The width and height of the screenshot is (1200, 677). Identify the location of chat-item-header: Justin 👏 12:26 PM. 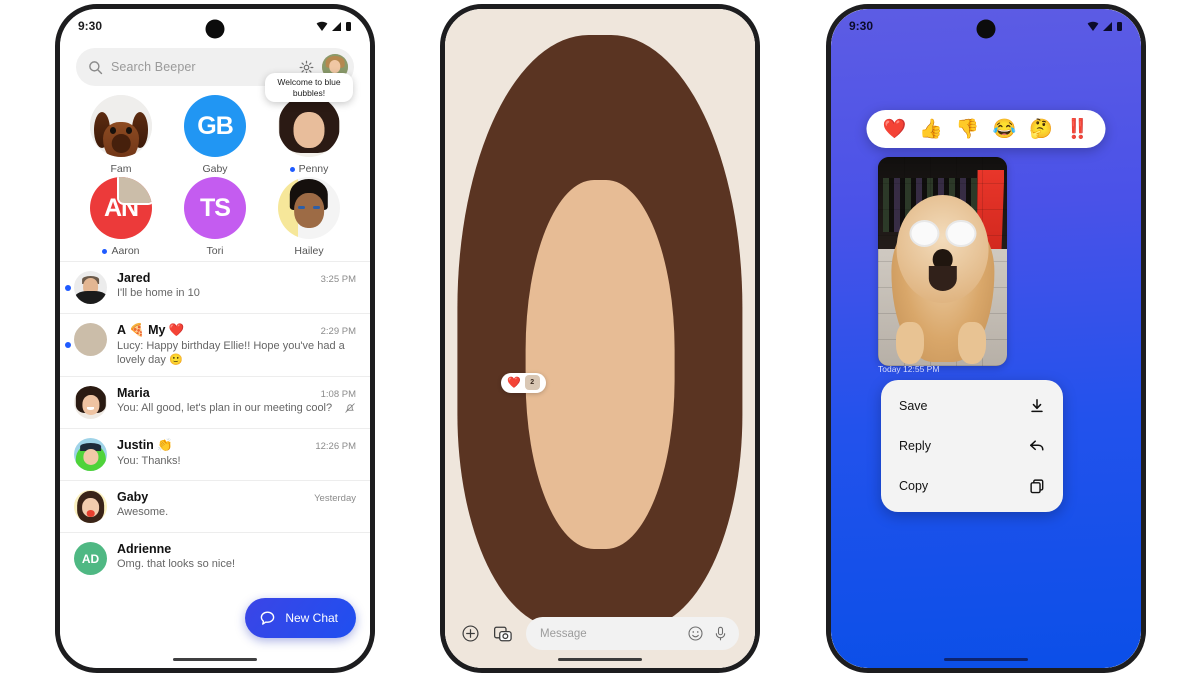
(236, 445).